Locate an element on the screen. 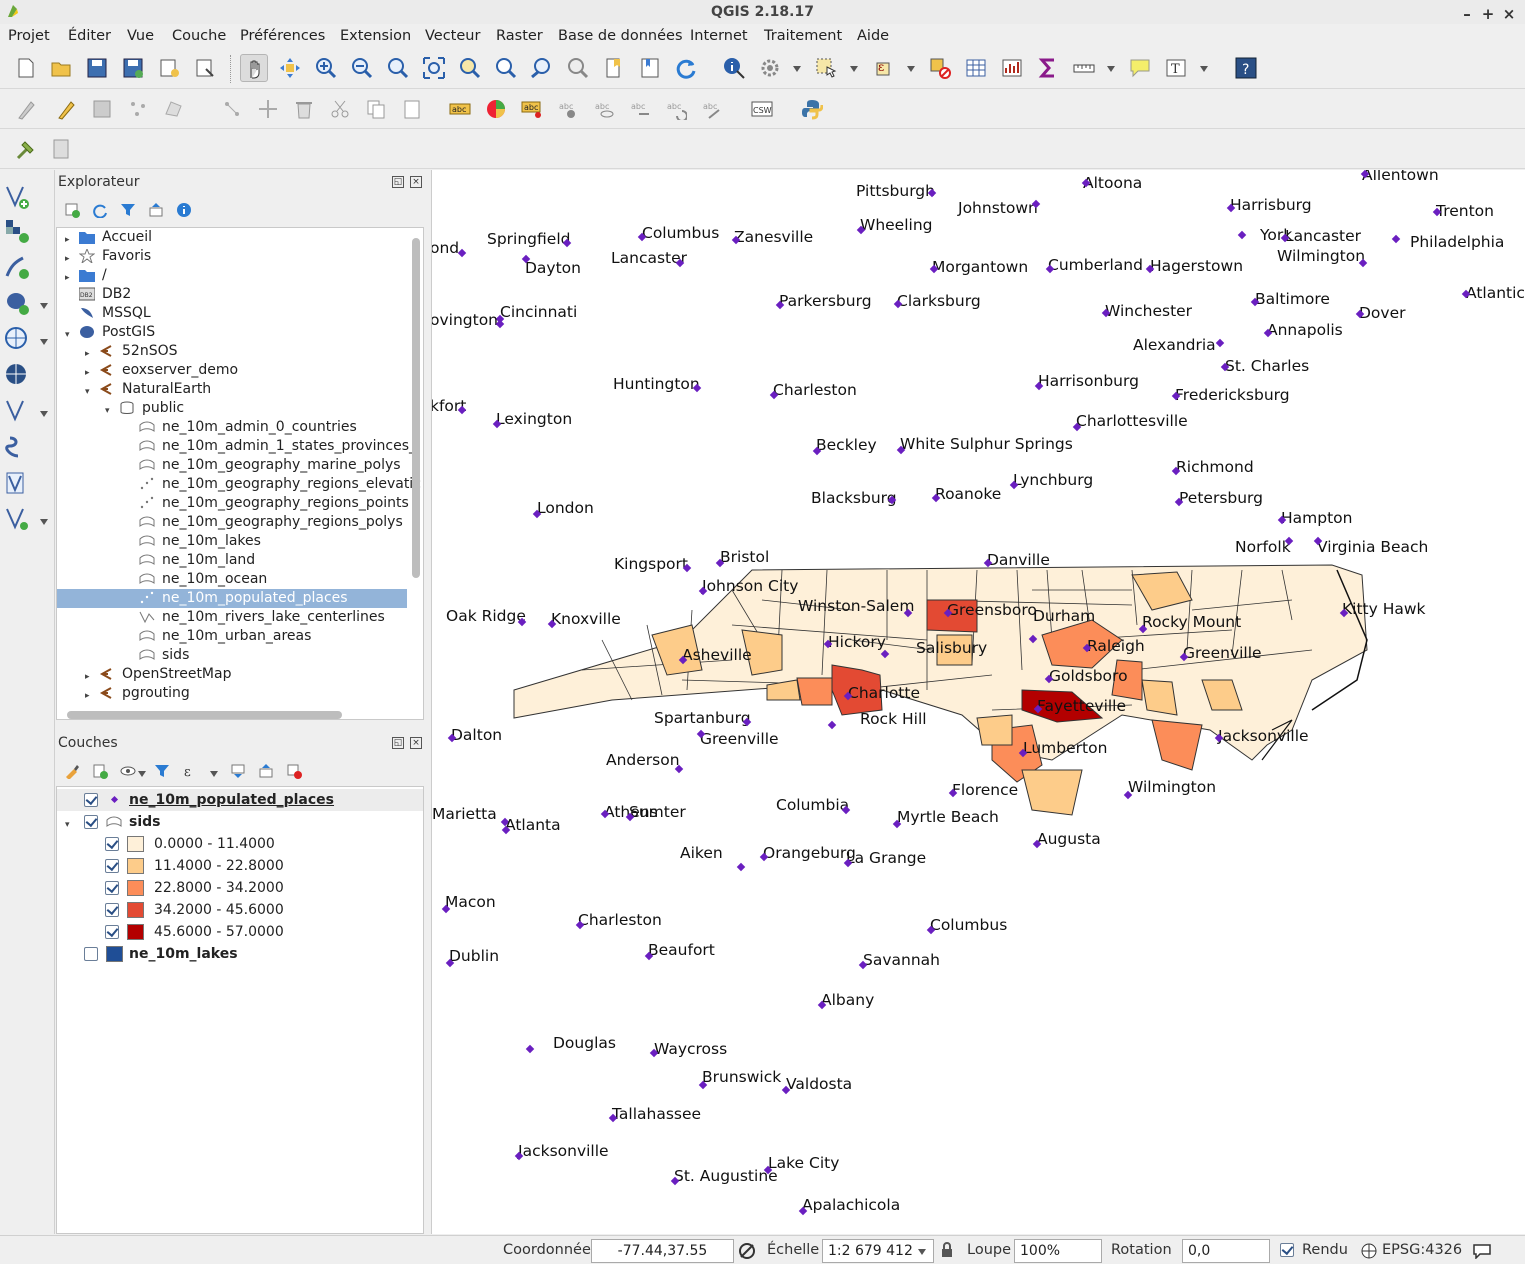  add-selected-layers-icon is located at coordinates (72, 210).